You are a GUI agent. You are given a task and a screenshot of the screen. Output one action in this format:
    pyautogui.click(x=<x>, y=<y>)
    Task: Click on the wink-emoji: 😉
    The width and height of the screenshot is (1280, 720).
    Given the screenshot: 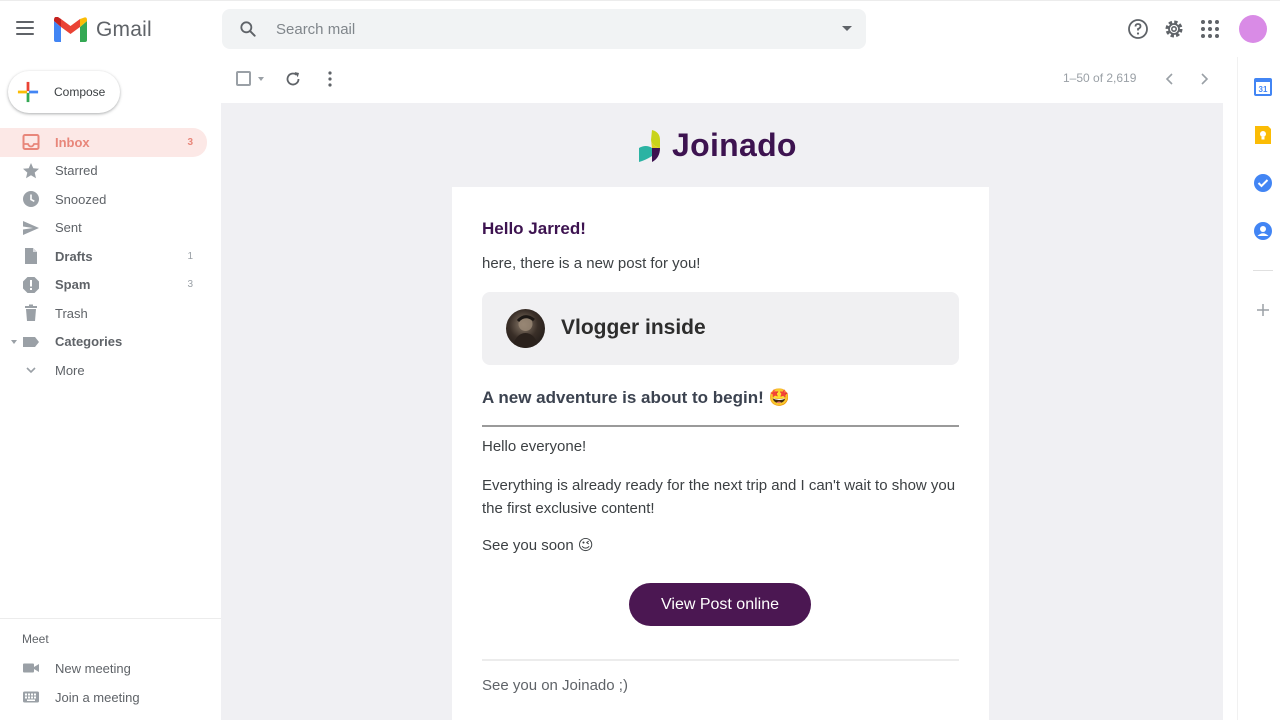 What is the action you would take?
    pyautogui.click(x=585, y=545)
    